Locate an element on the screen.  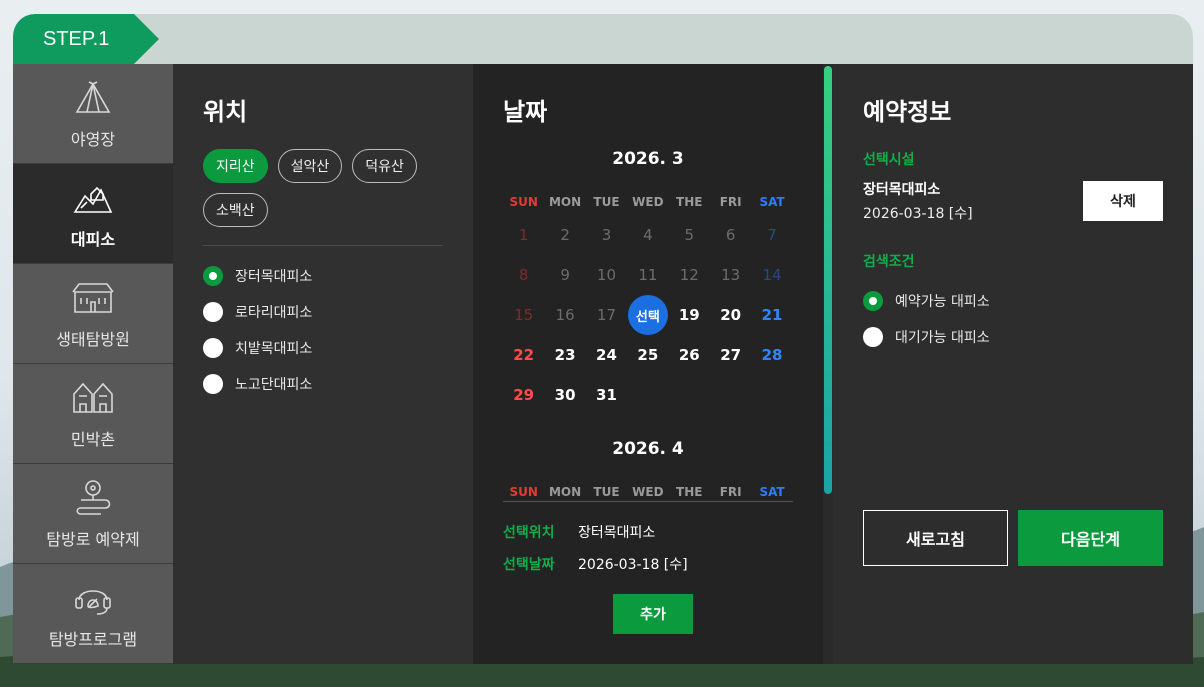
facility-name: 장터목대피소 is located at coordinates (902, 190).